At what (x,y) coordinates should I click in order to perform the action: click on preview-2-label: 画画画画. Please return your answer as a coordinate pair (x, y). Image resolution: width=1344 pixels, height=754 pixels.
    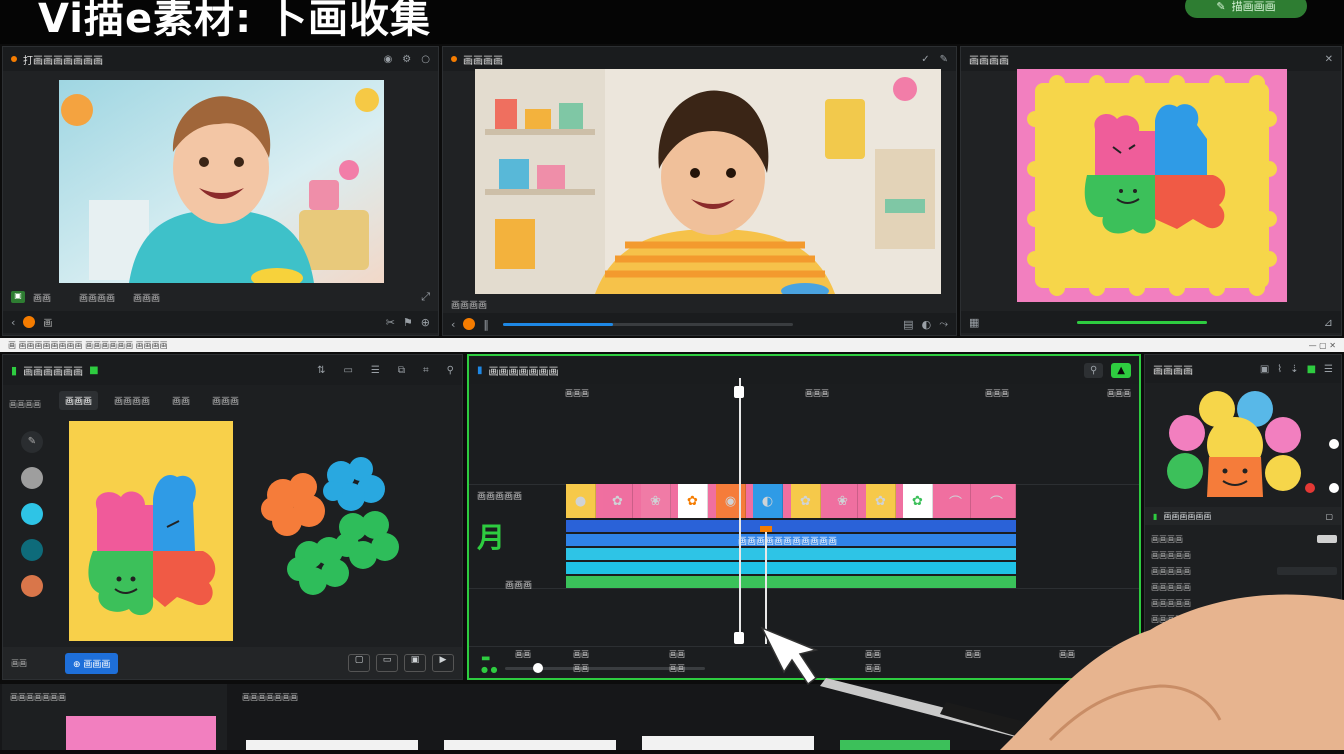
    Looking at the image, I should click on (469, 305).